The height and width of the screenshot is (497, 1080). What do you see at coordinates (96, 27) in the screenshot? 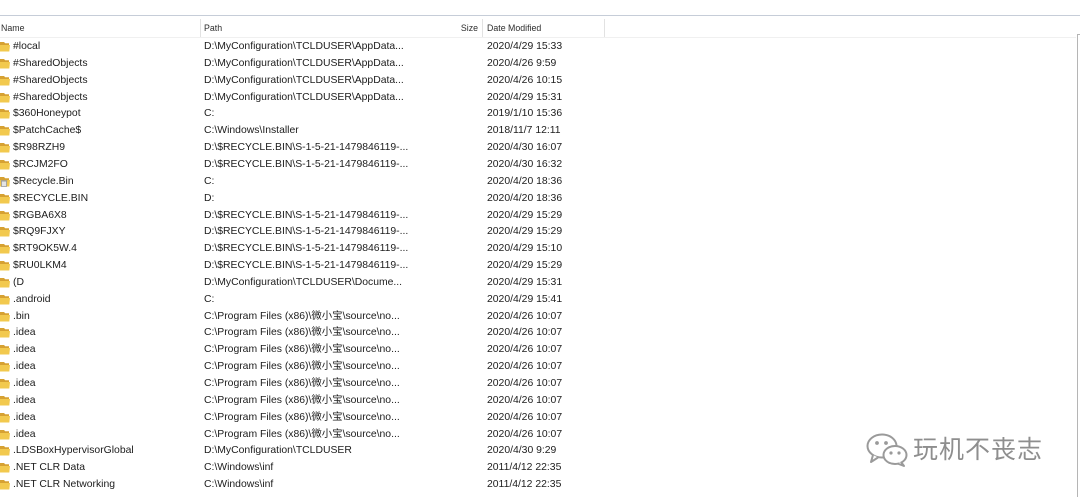
I see `column-header-name: Name` at bounding box center [96, 27].